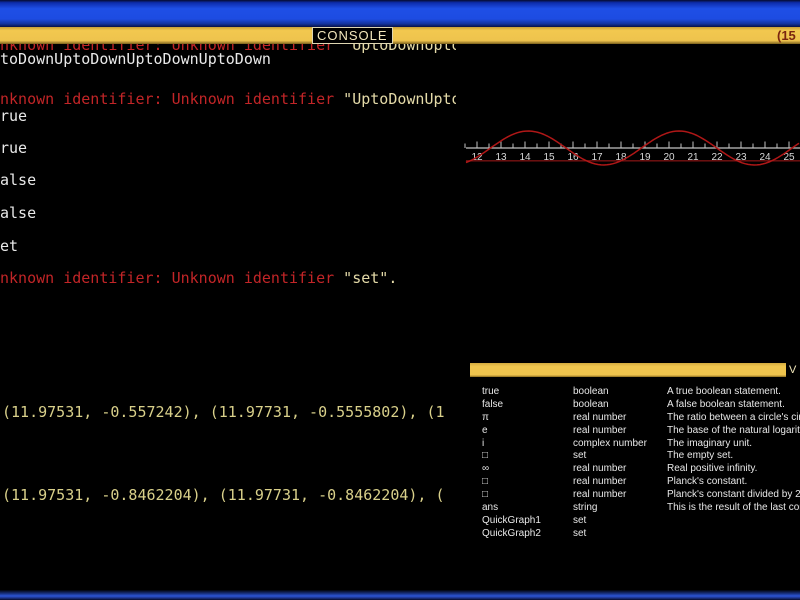  Describe the element at coordinates (700, 456) in the screenshot. I see `variable-description: The empty set.` at that location.